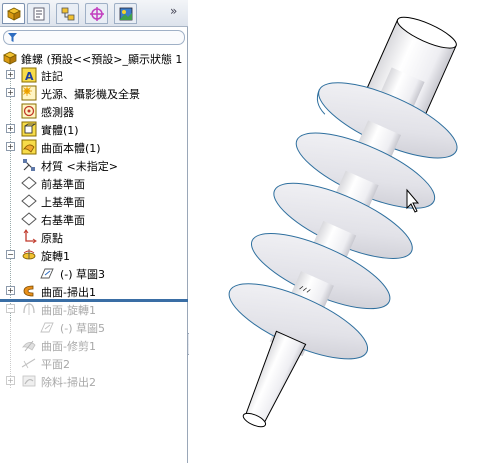 The image size is (497, 463). I want to click on part-icon, so click(10, 58).